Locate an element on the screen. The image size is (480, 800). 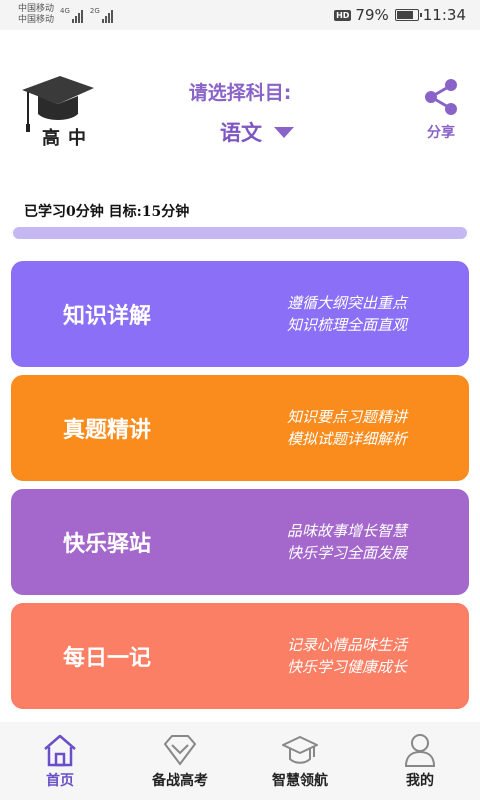
network-type-2: 2G is located at coordinates (94, 11).